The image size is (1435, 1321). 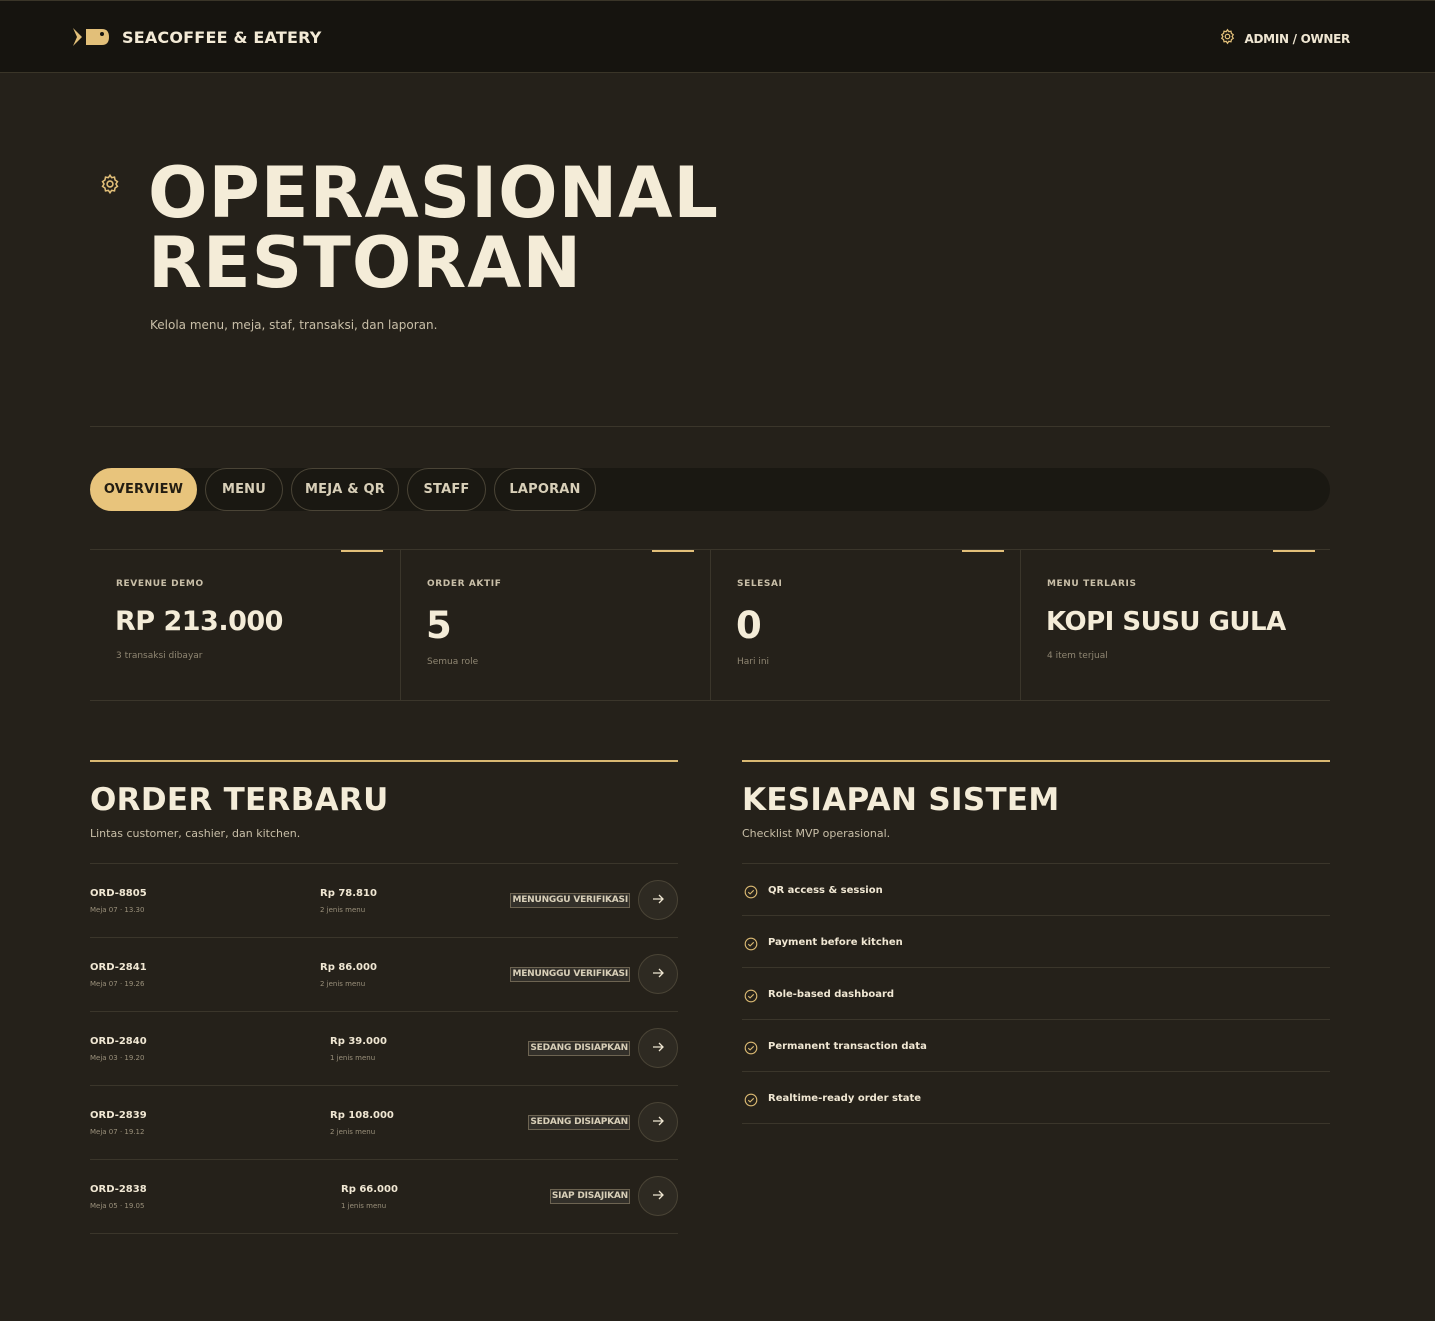 I want to click on stat-value: 0, so click(x=749, y=625).